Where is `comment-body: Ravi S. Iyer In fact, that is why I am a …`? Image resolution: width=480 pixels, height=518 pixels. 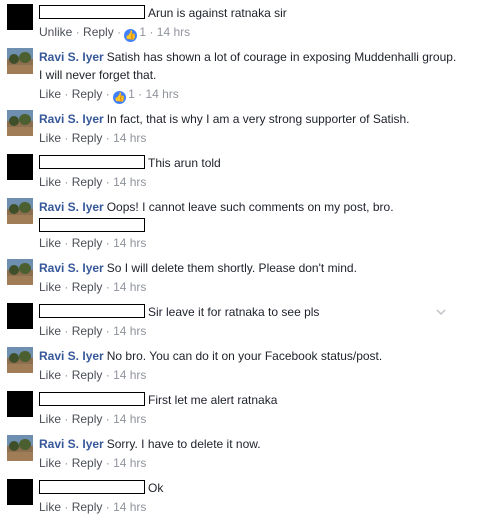
comment-body: Ravi S. Iyer In fact, that is why I am a … is located at coordinates (249, 119).